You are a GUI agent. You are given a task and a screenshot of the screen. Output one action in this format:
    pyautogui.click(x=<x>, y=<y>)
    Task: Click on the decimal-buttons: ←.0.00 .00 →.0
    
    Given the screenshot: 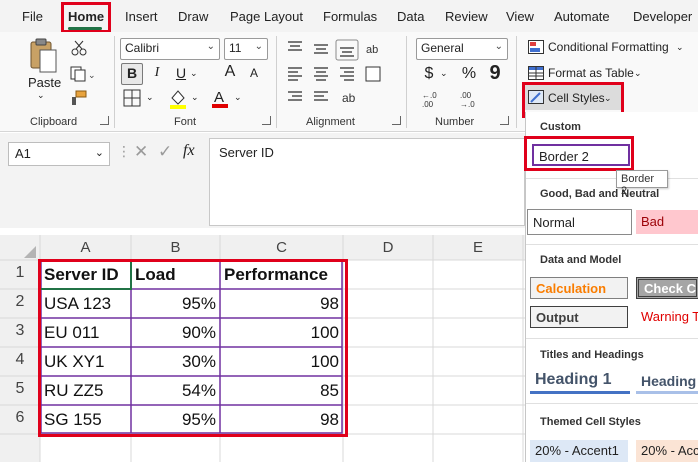 What is the action you would take?
    pyautogui.click(x=460, y=99)
    